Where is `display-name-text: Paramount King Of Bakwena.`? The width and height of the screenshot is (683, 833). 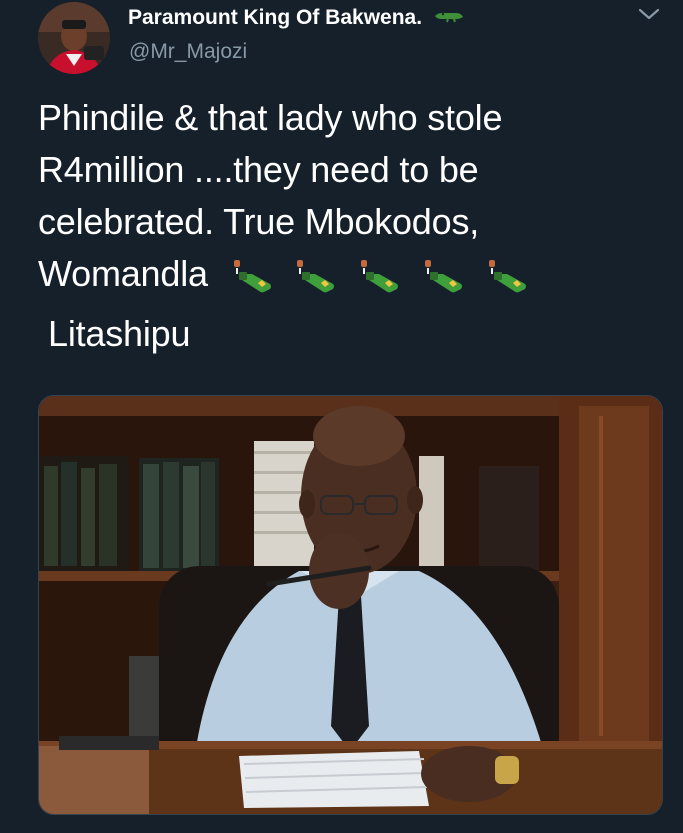 display-name-text: Paramount King Of Bakwena. is located at coordinates (275, 17).